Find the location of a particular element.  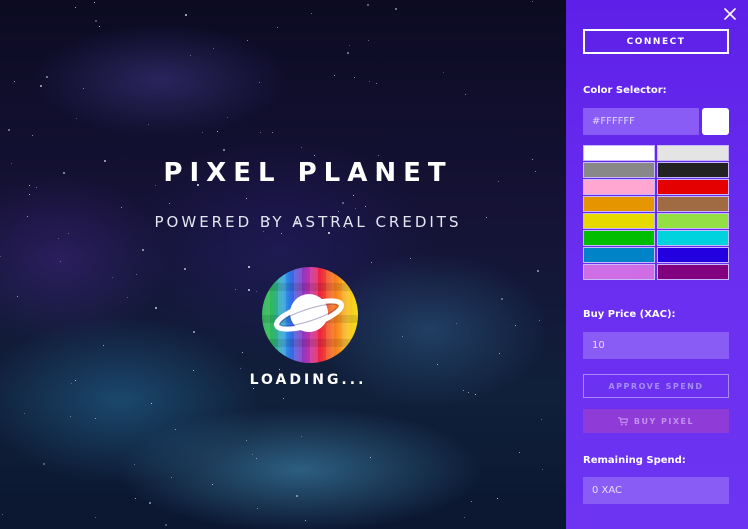

hex-color-input is located at coordinates (641, 121).